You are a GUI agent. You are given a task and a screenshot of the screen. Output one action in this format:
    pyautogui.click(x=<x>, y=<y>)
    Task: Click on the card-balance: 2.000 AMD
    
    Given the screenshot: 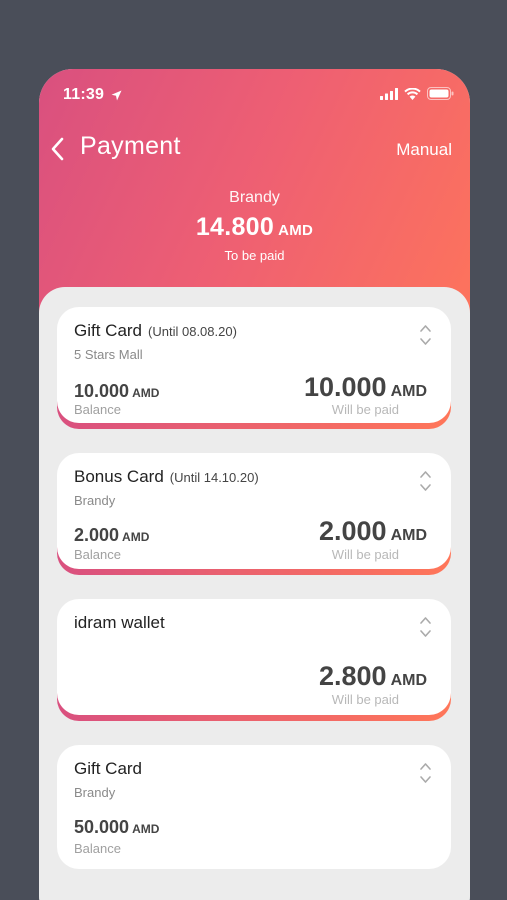 What is the action you would take?
    pyautogui.click(x=111, y=535)
    